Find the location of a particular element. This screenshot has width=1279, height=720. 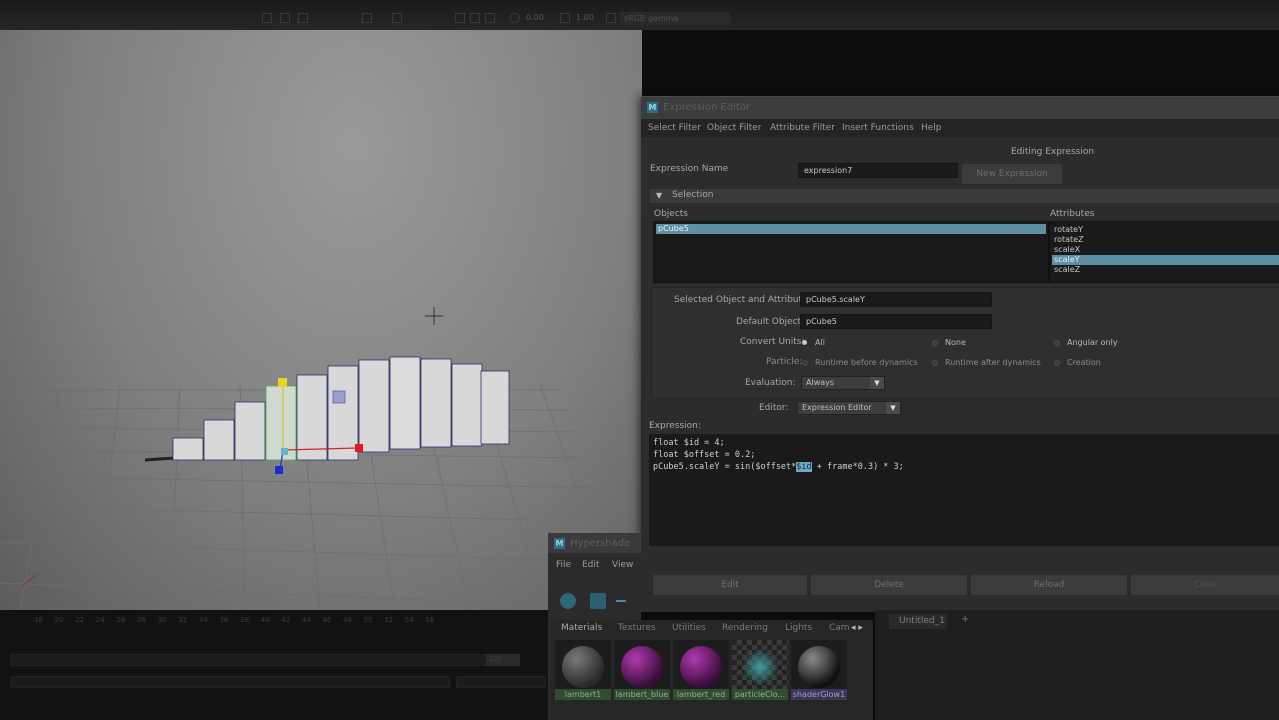

hypershade-menu-edit: Edit is located at coordinates (590, 565).